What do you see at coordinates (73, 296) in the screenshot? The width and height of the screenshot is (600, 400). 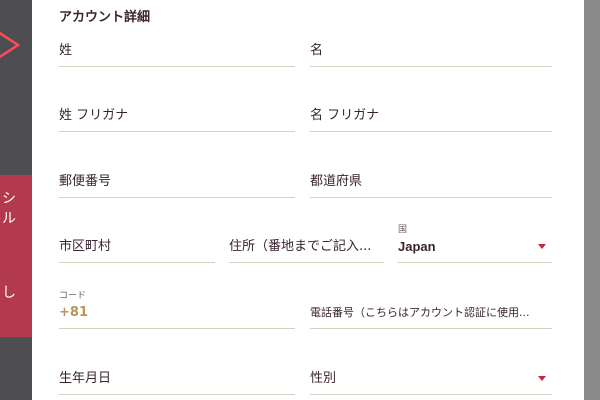 I see `code-label: コード` at bounding box center [73, 296].